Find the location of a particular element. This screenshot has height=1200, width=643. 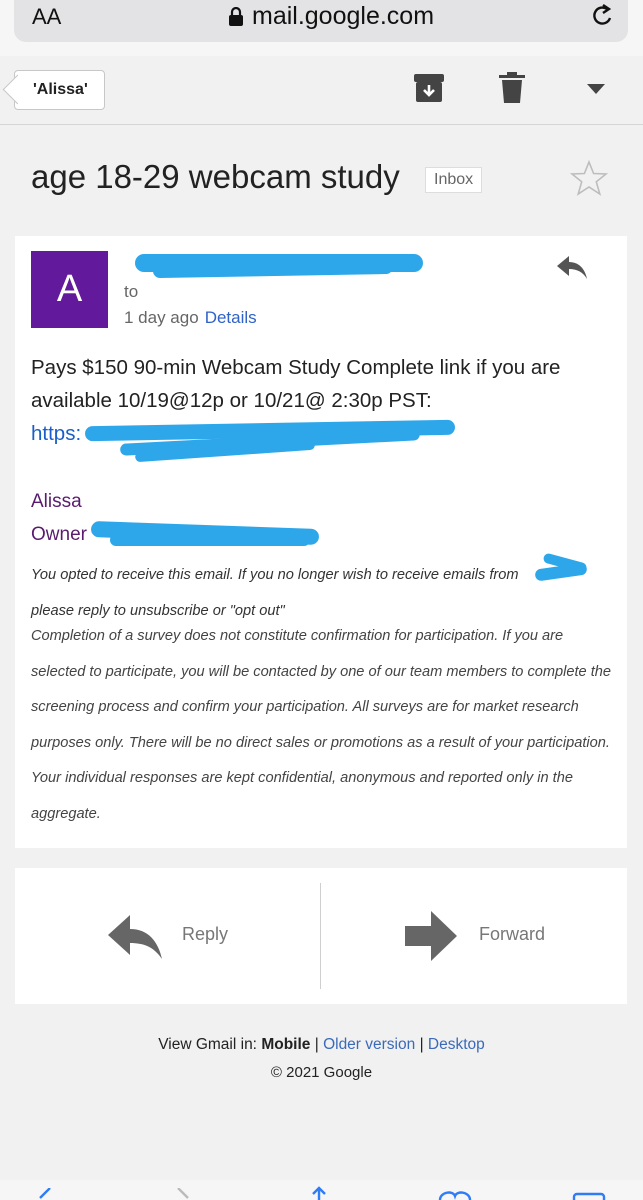

inbox-label-badge: Inbox is located at coordinates (454, 180).